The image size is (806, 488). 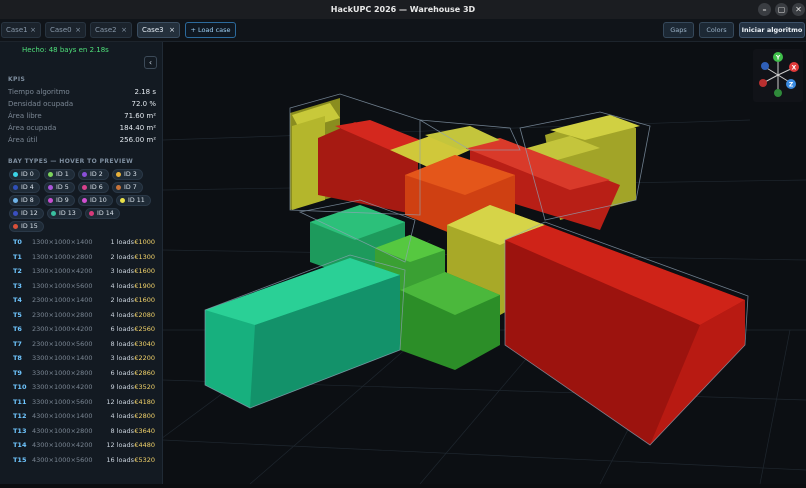 I want to click on maximize-icon: ▢, so click(x=781, y=9).